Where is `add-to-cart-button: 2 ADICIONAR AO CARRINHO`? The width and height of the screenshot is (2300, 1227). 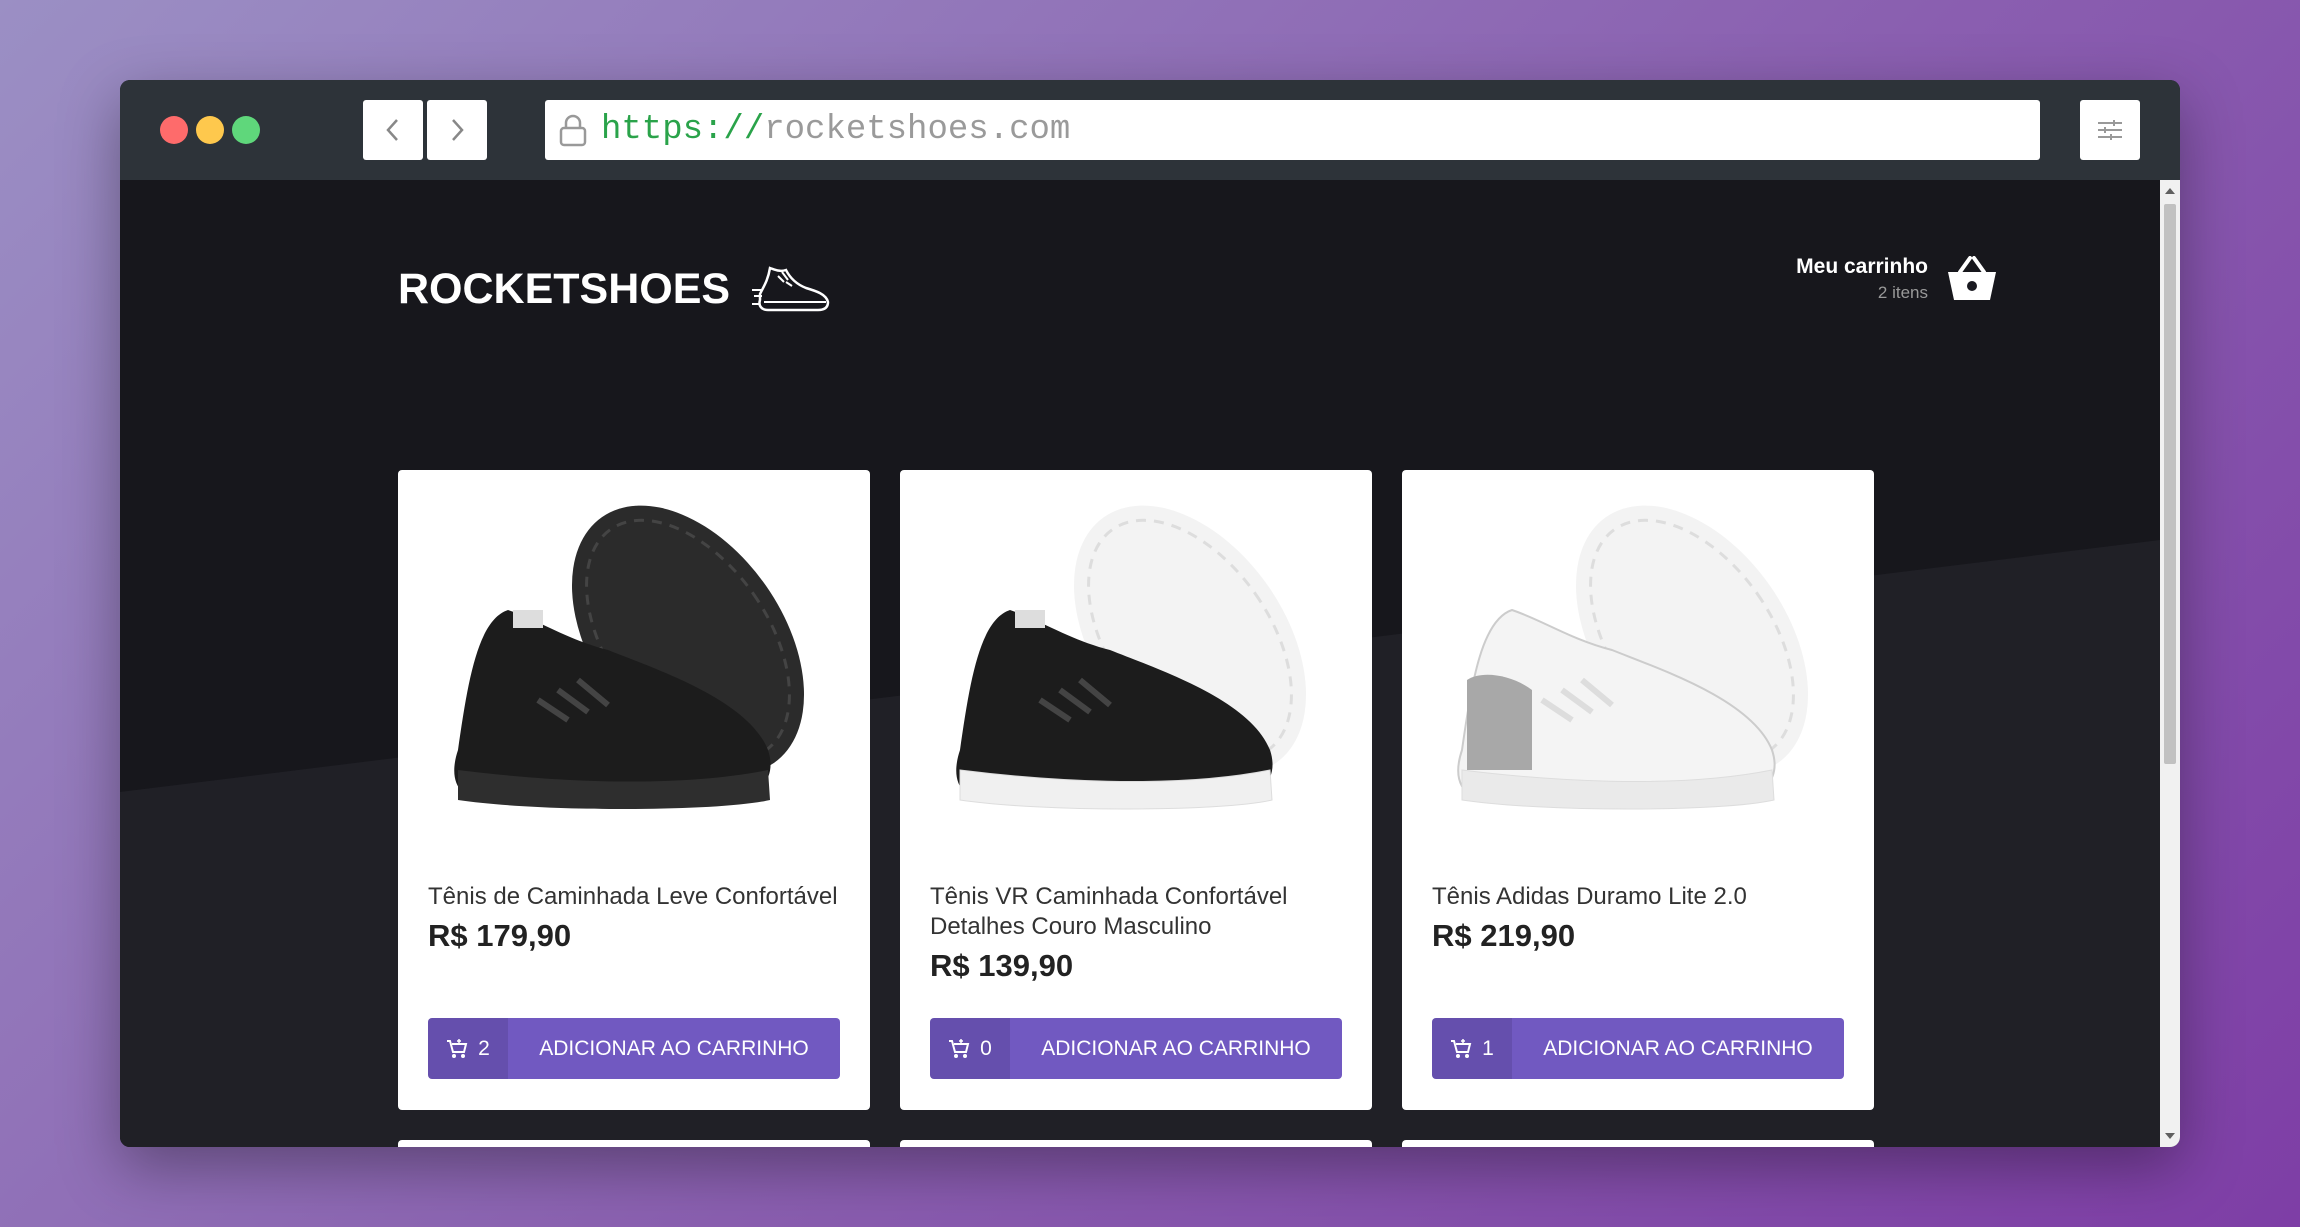
add-to-cart-button: 2 ADICIONAR AO CARRINHO is located at coordinates (634, 1048).